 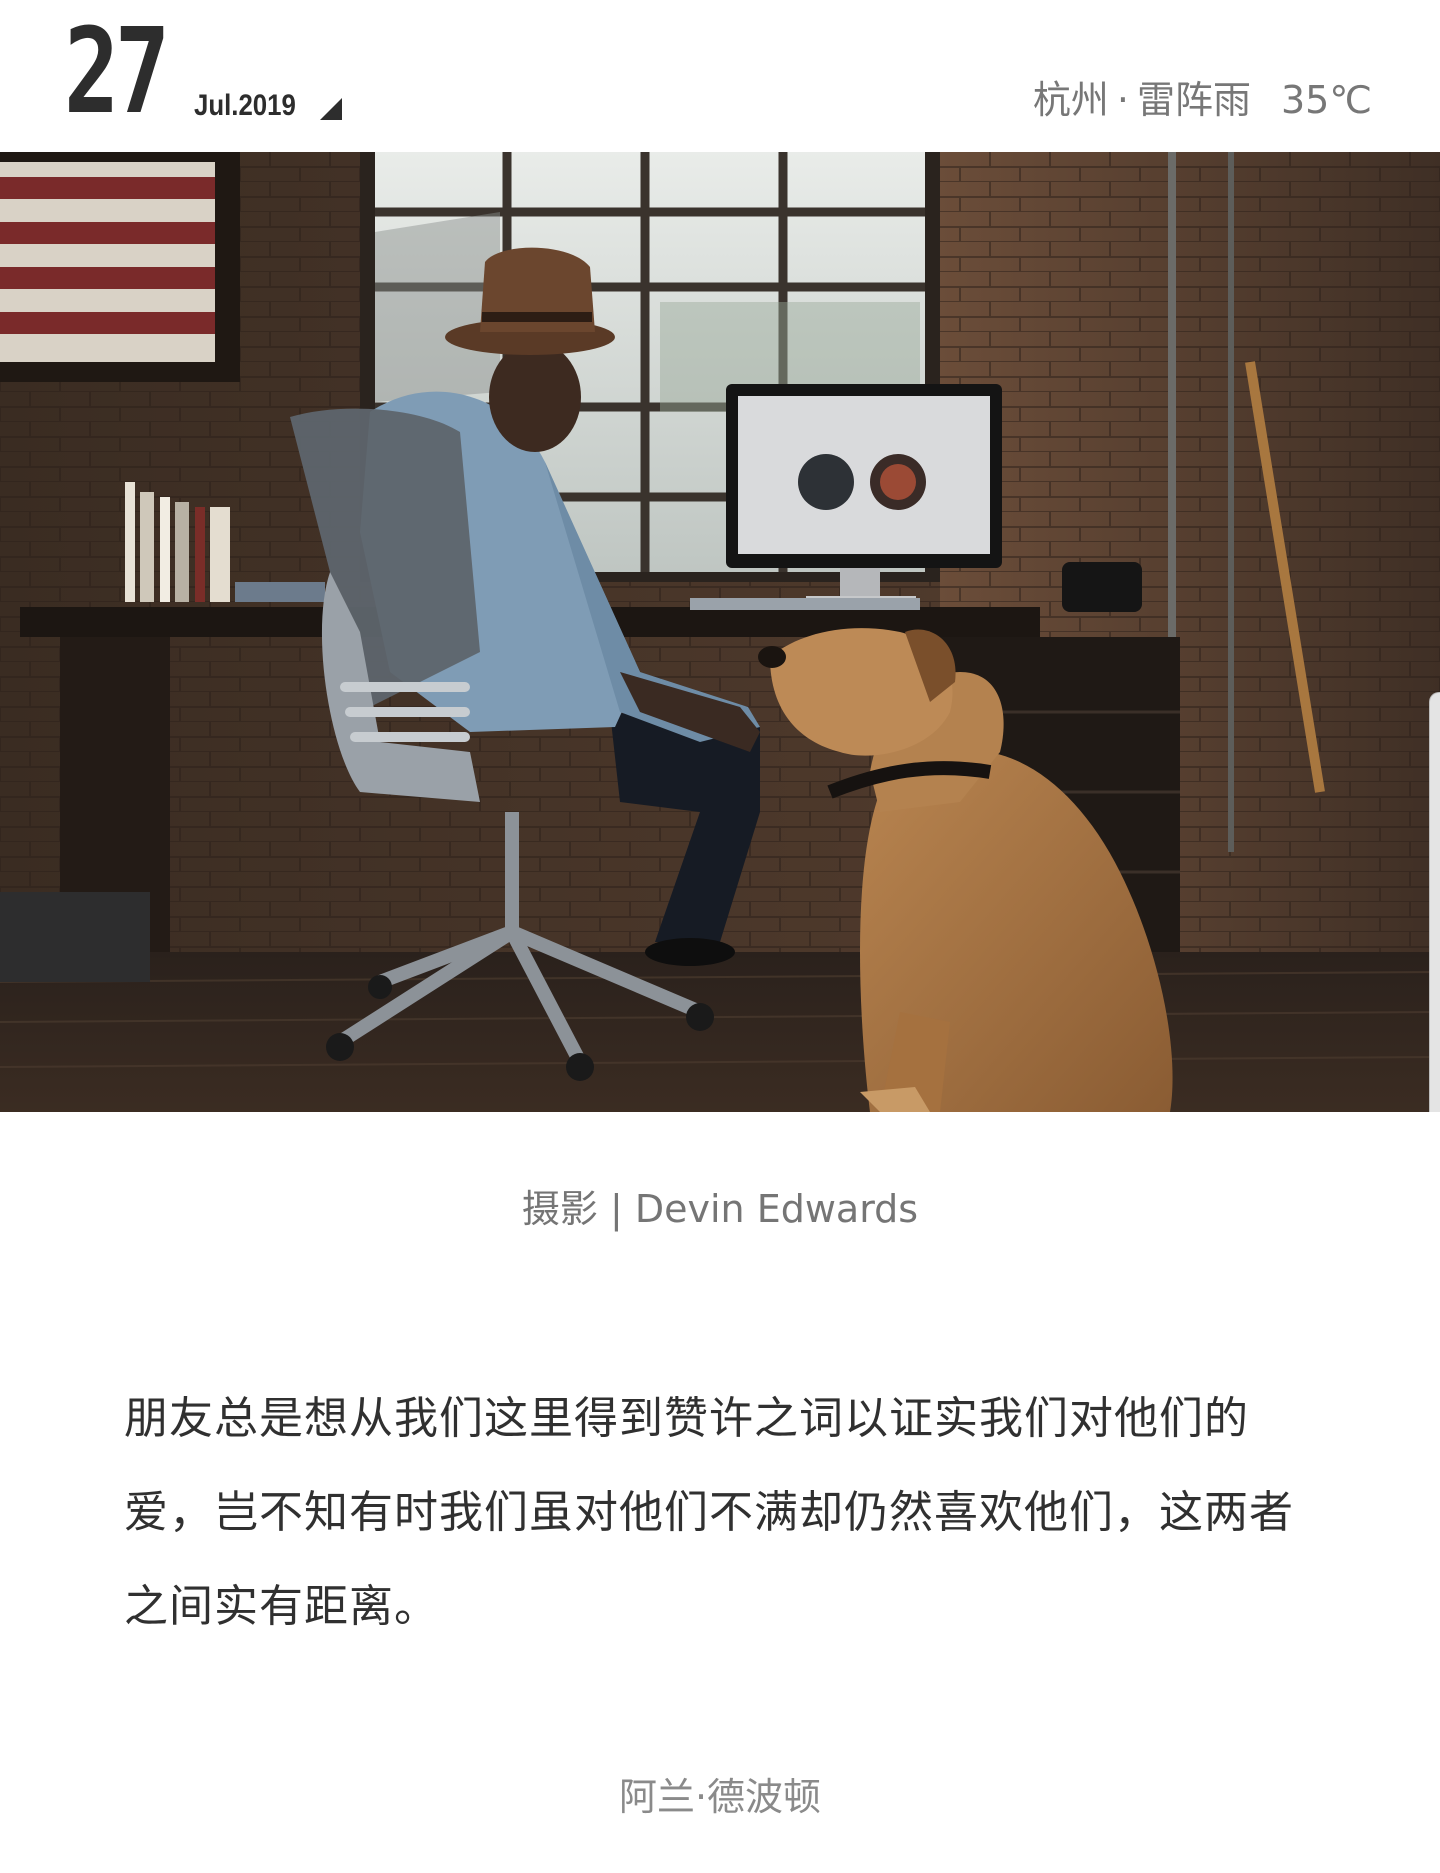 I want to click on weather-city: 杭州, so click(x=1070, y=100).